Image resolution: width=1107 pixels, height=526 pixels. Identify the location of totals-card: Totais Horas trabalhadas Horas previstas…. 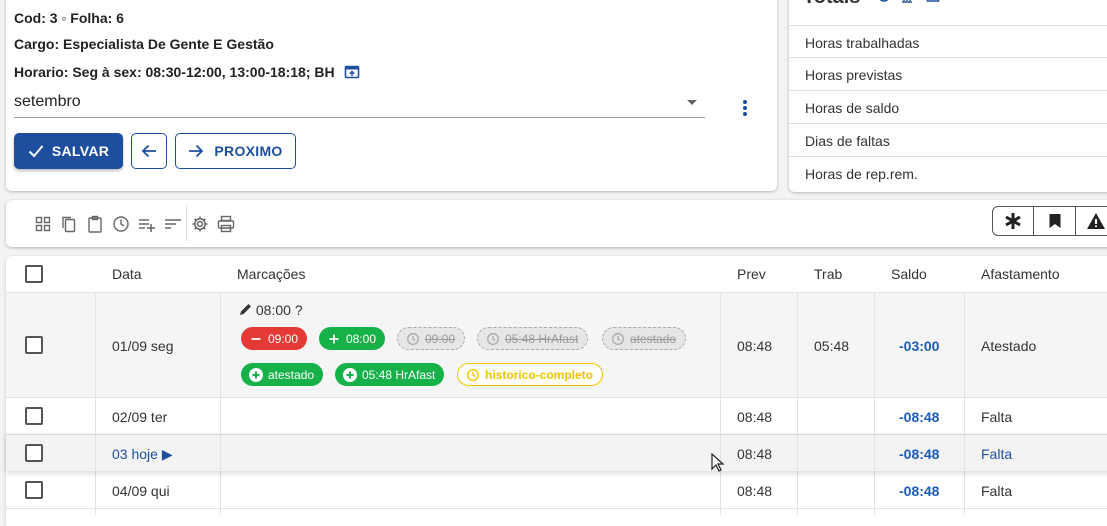
(948, 96).